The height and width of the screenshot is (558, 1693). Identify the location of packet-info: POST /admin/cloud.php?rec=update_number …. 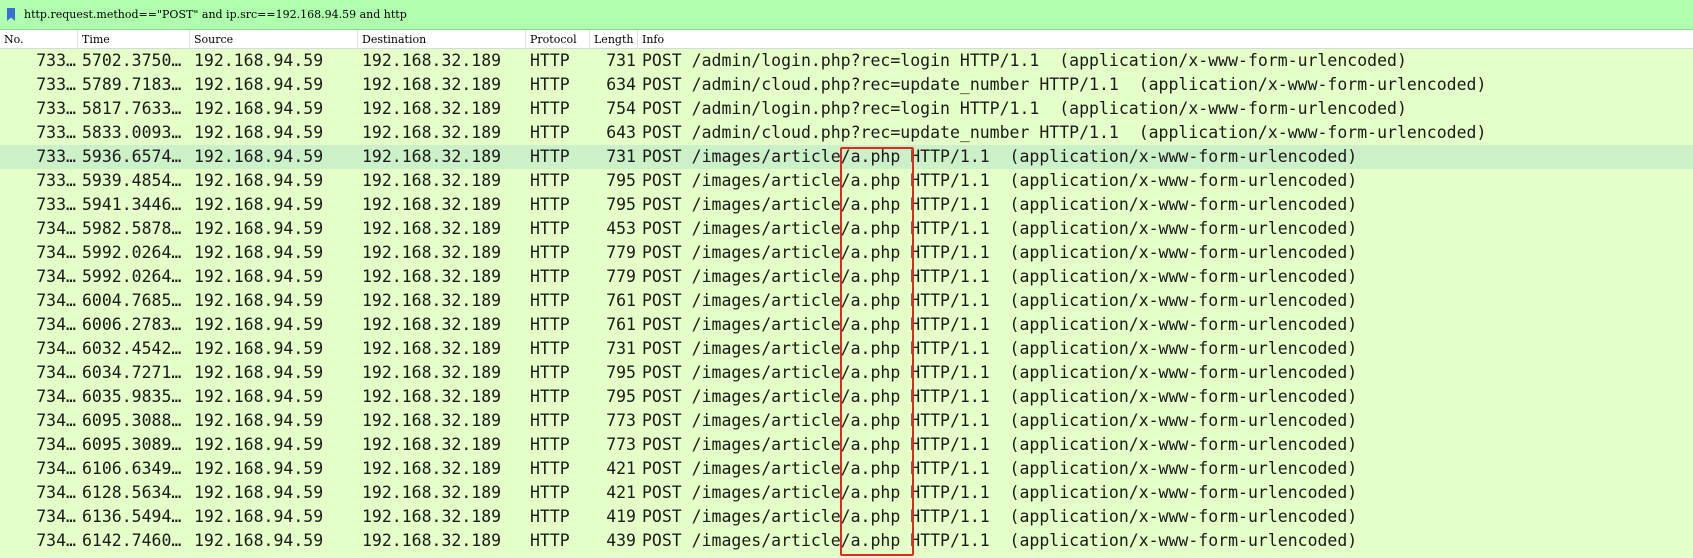
(1064, 84).